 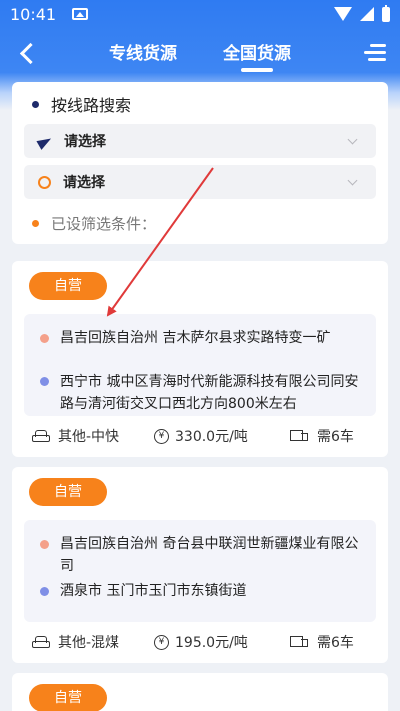 I want to click on send-icon, so click(x=45, y=141).